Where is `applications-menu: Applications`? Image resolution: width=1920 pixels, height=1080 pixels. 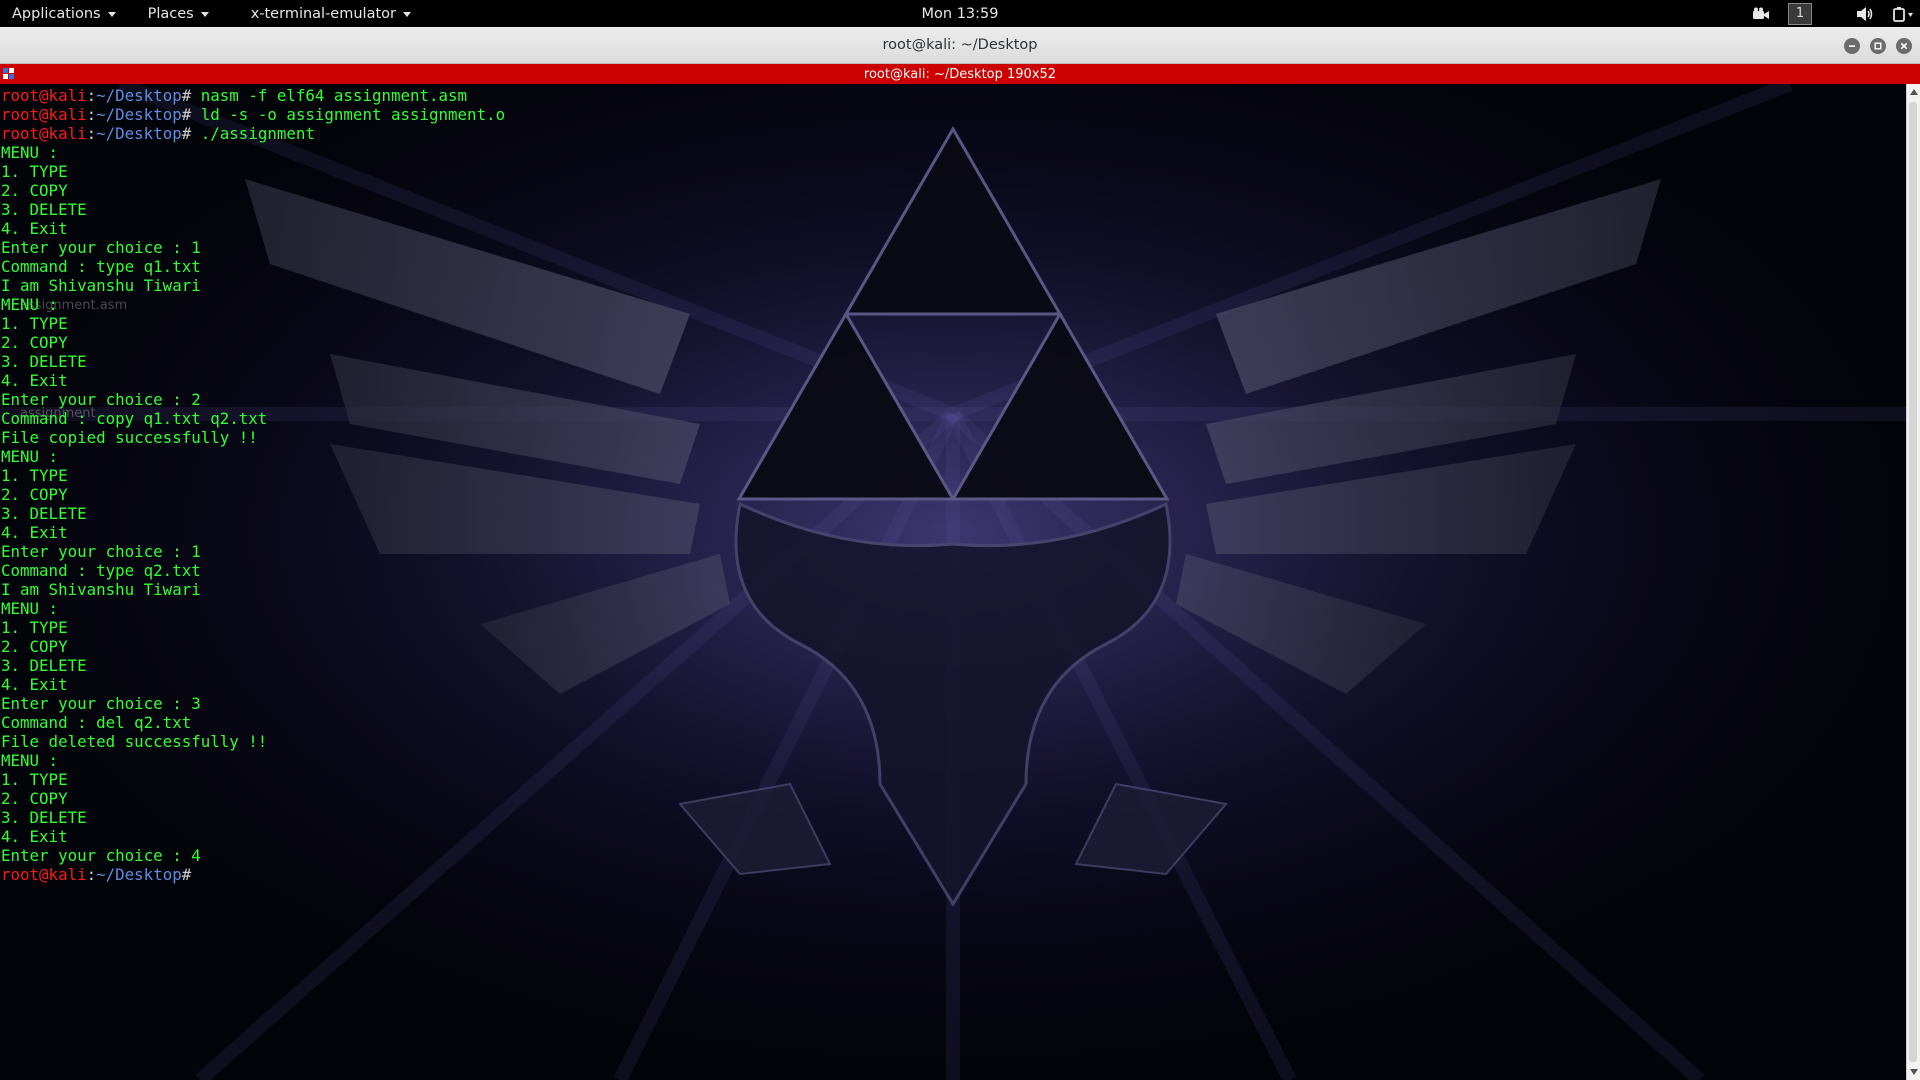 applications-menu: Applications is located at coordinates (64, 13).